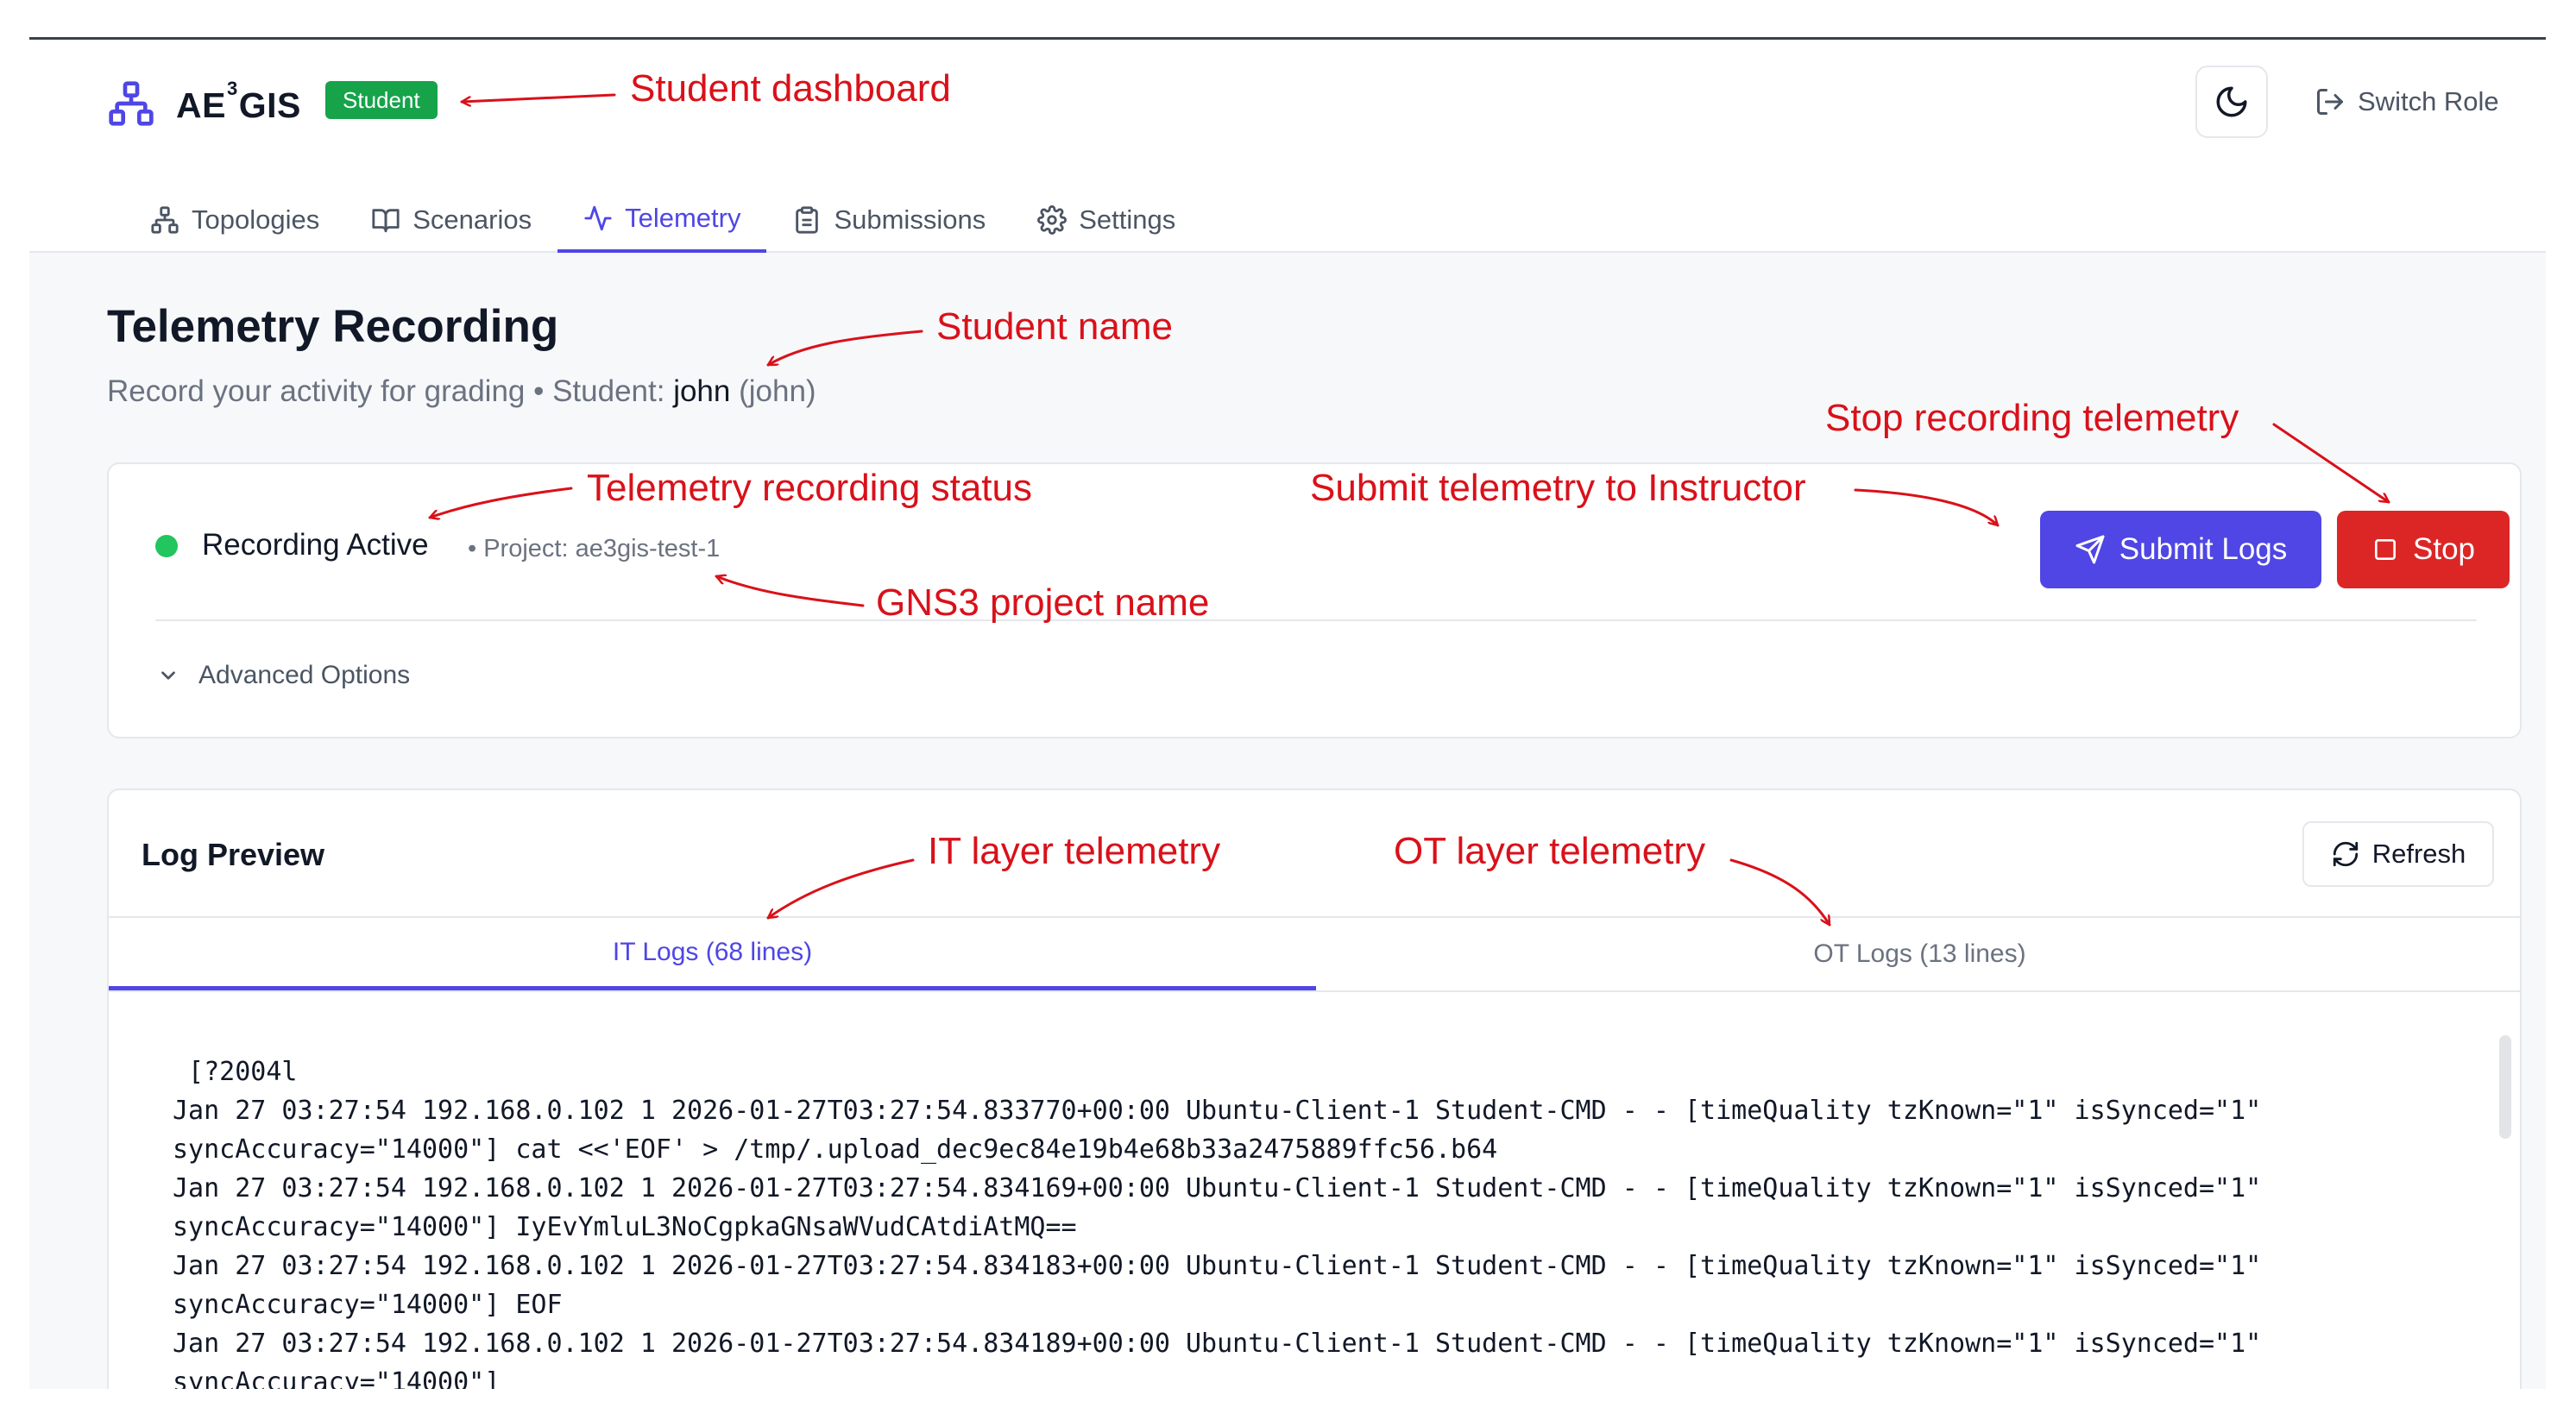  I want to click on annotation-student-name: Student name, so click(1054, 326).